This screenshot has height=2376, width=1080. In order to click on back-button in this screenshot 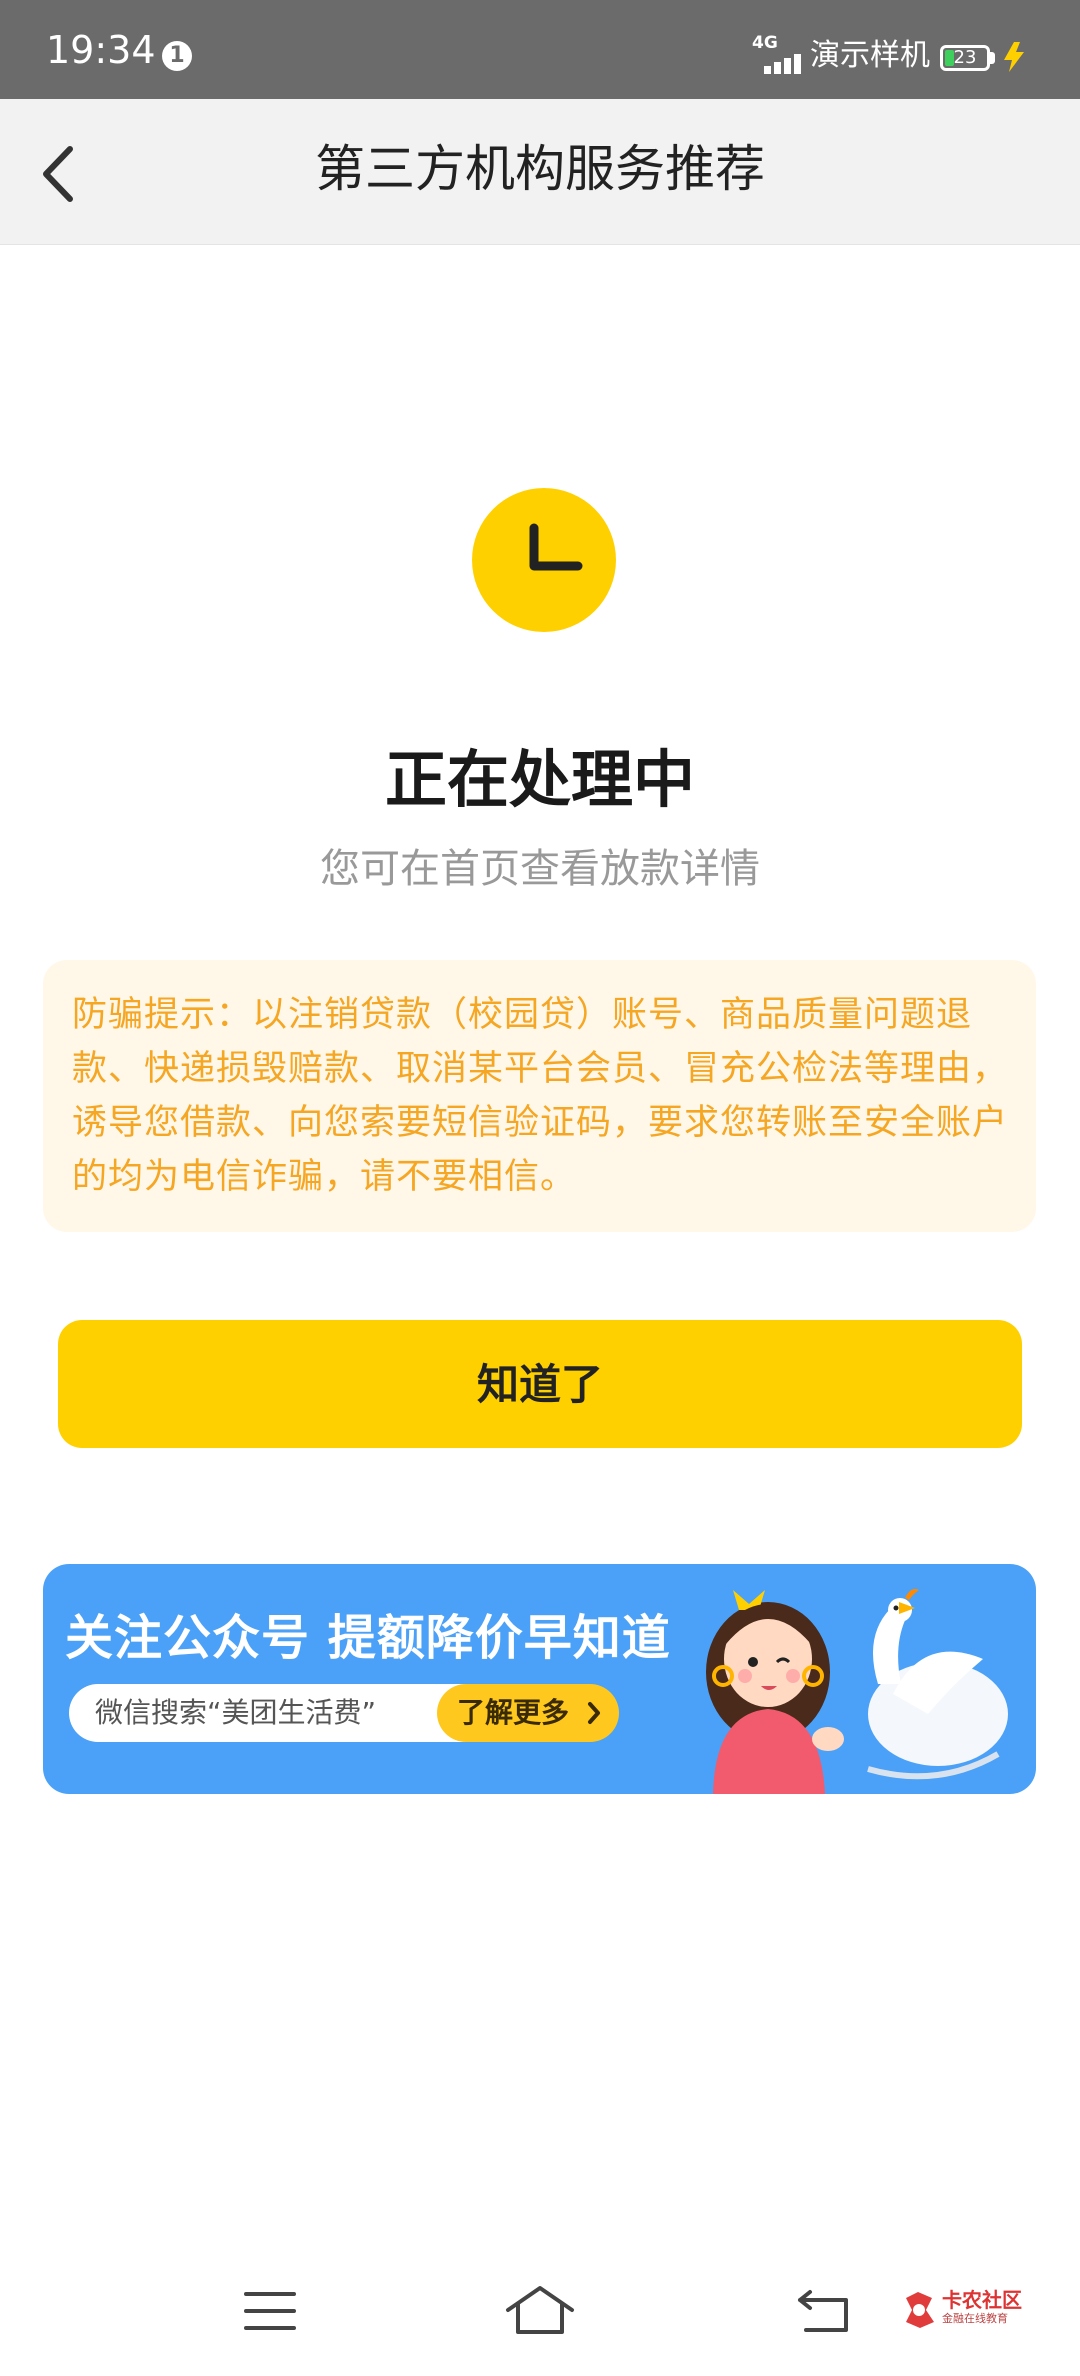, I will do `click(67, 174)`.